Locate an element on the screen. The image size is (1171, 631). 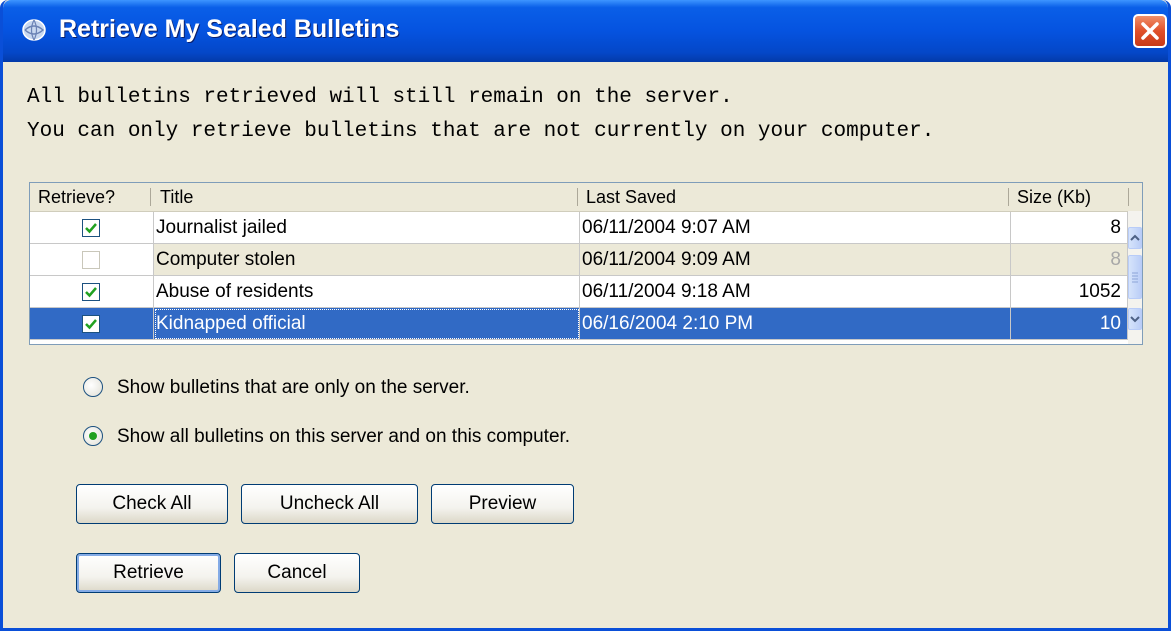
table-header: Retrieve? Title Last Saved Size (Kb) is located at coordinates (586, 197).